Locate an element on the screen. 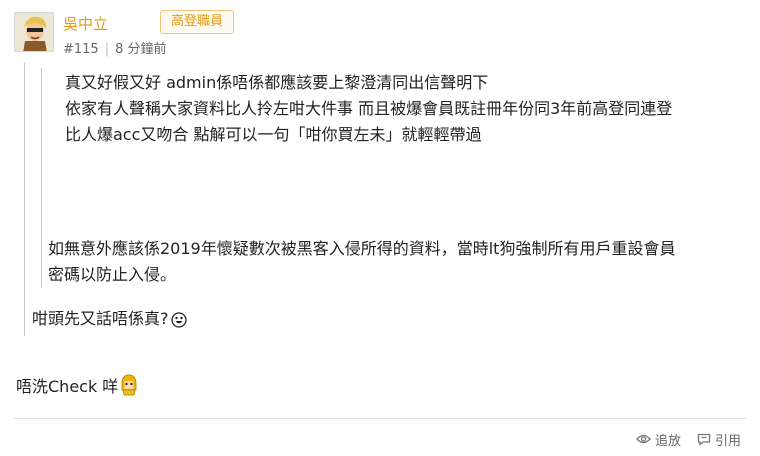  post-number: #115 is located at coordinates (81, 49).